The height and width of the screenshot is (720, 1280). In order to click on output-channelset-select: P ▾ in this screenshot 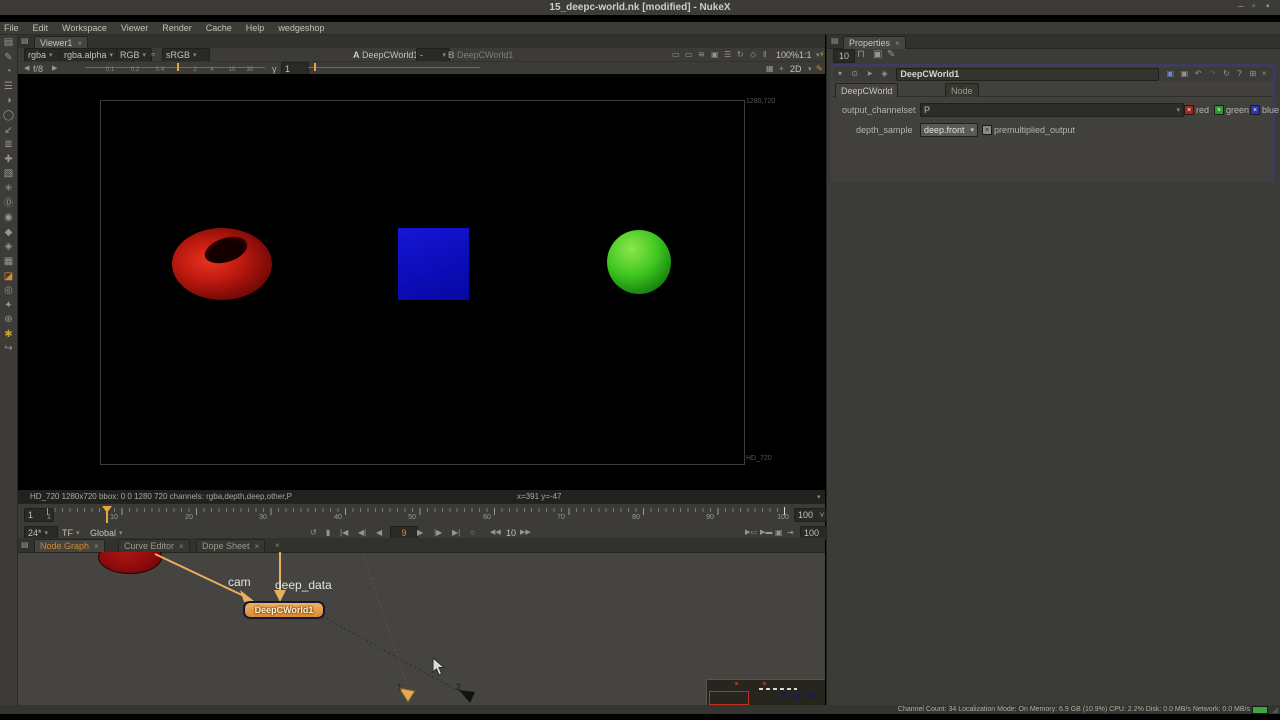, I will do `click(1052, 110)`.